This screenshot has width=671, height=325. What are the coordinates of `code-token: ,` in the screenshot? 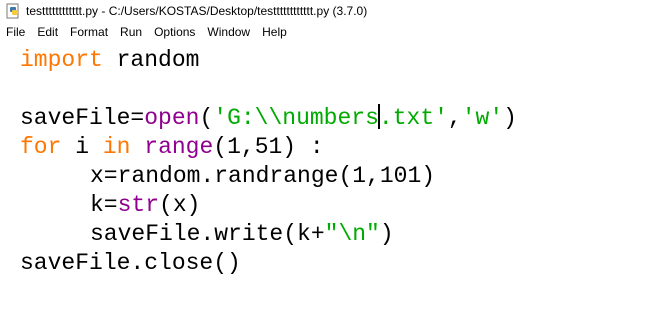 It's located at (454, 118).